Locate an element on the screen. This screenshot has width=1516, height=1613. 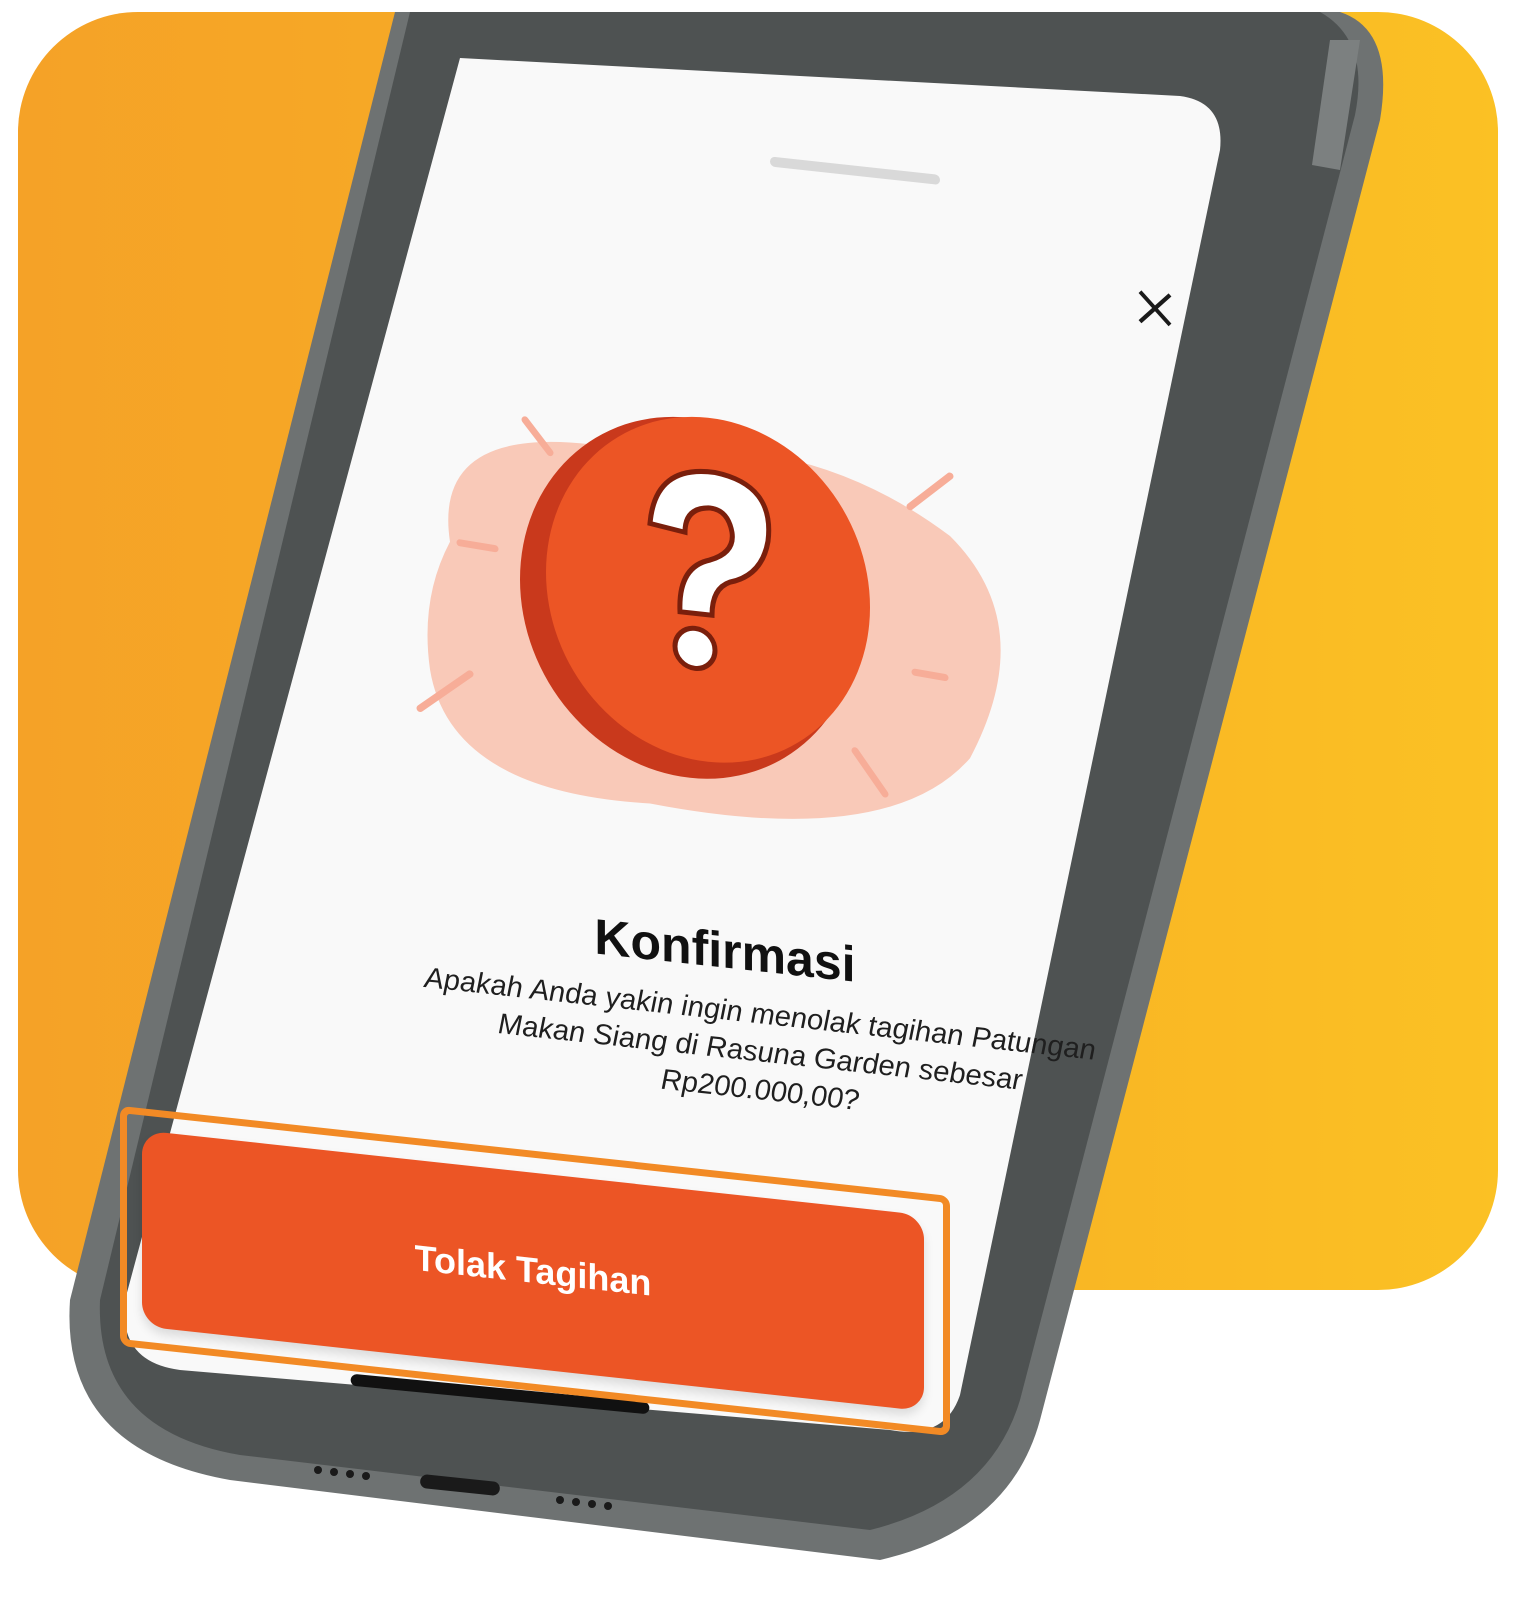
close-icon is located at coordinates (1155, 308).